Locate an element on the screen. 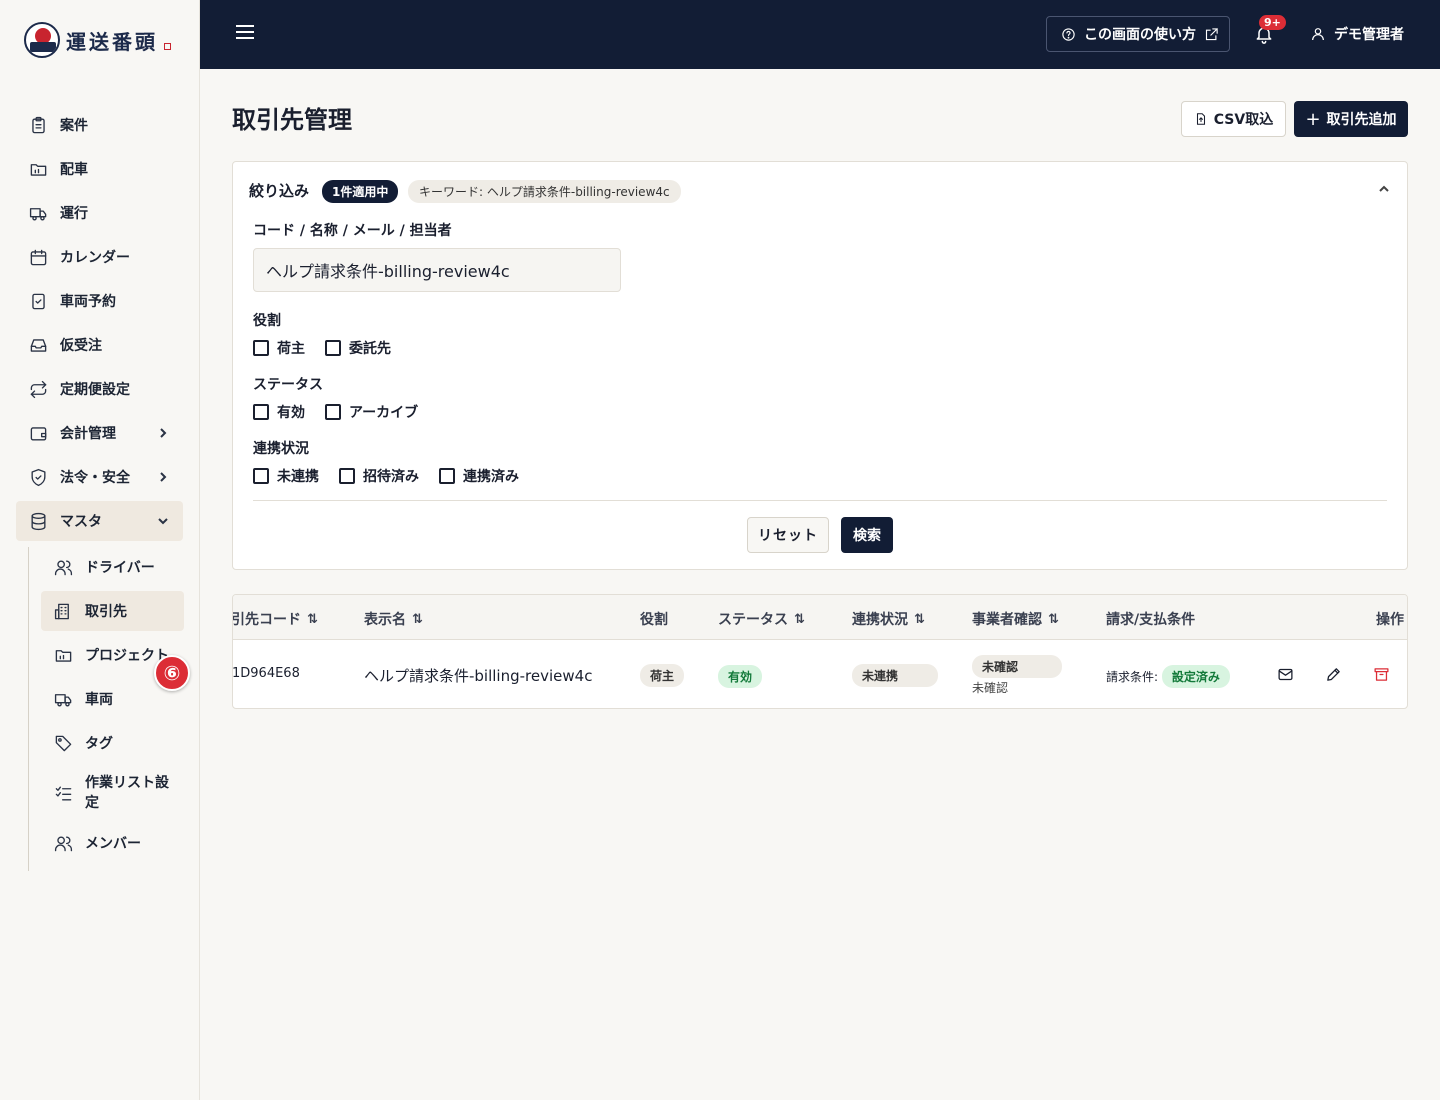 The height and width of the screenshot is (1100, 1440). checkbox-label: 連携済み is located at coordinates (491, 477).